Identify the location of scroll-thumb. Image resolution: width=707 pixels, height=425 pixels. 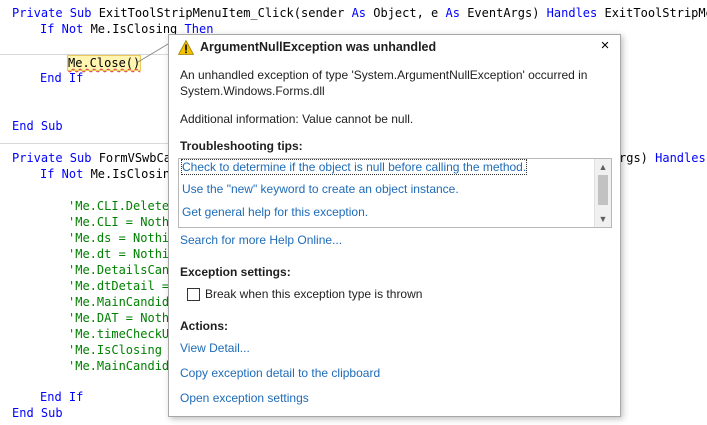
(603, 190).